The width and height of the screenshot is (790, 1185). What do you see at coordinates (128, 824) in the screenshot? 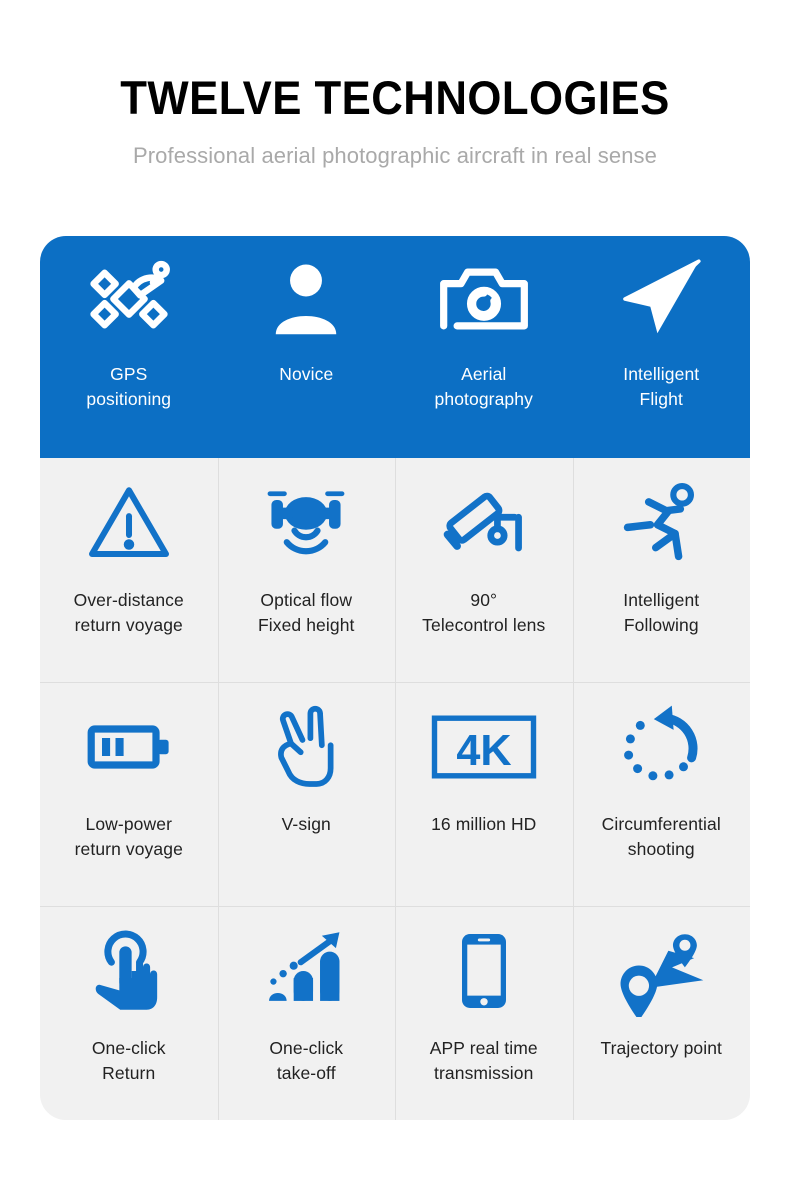
I see `feature-label-line1: Low-power` at bounding box center [128, 824].